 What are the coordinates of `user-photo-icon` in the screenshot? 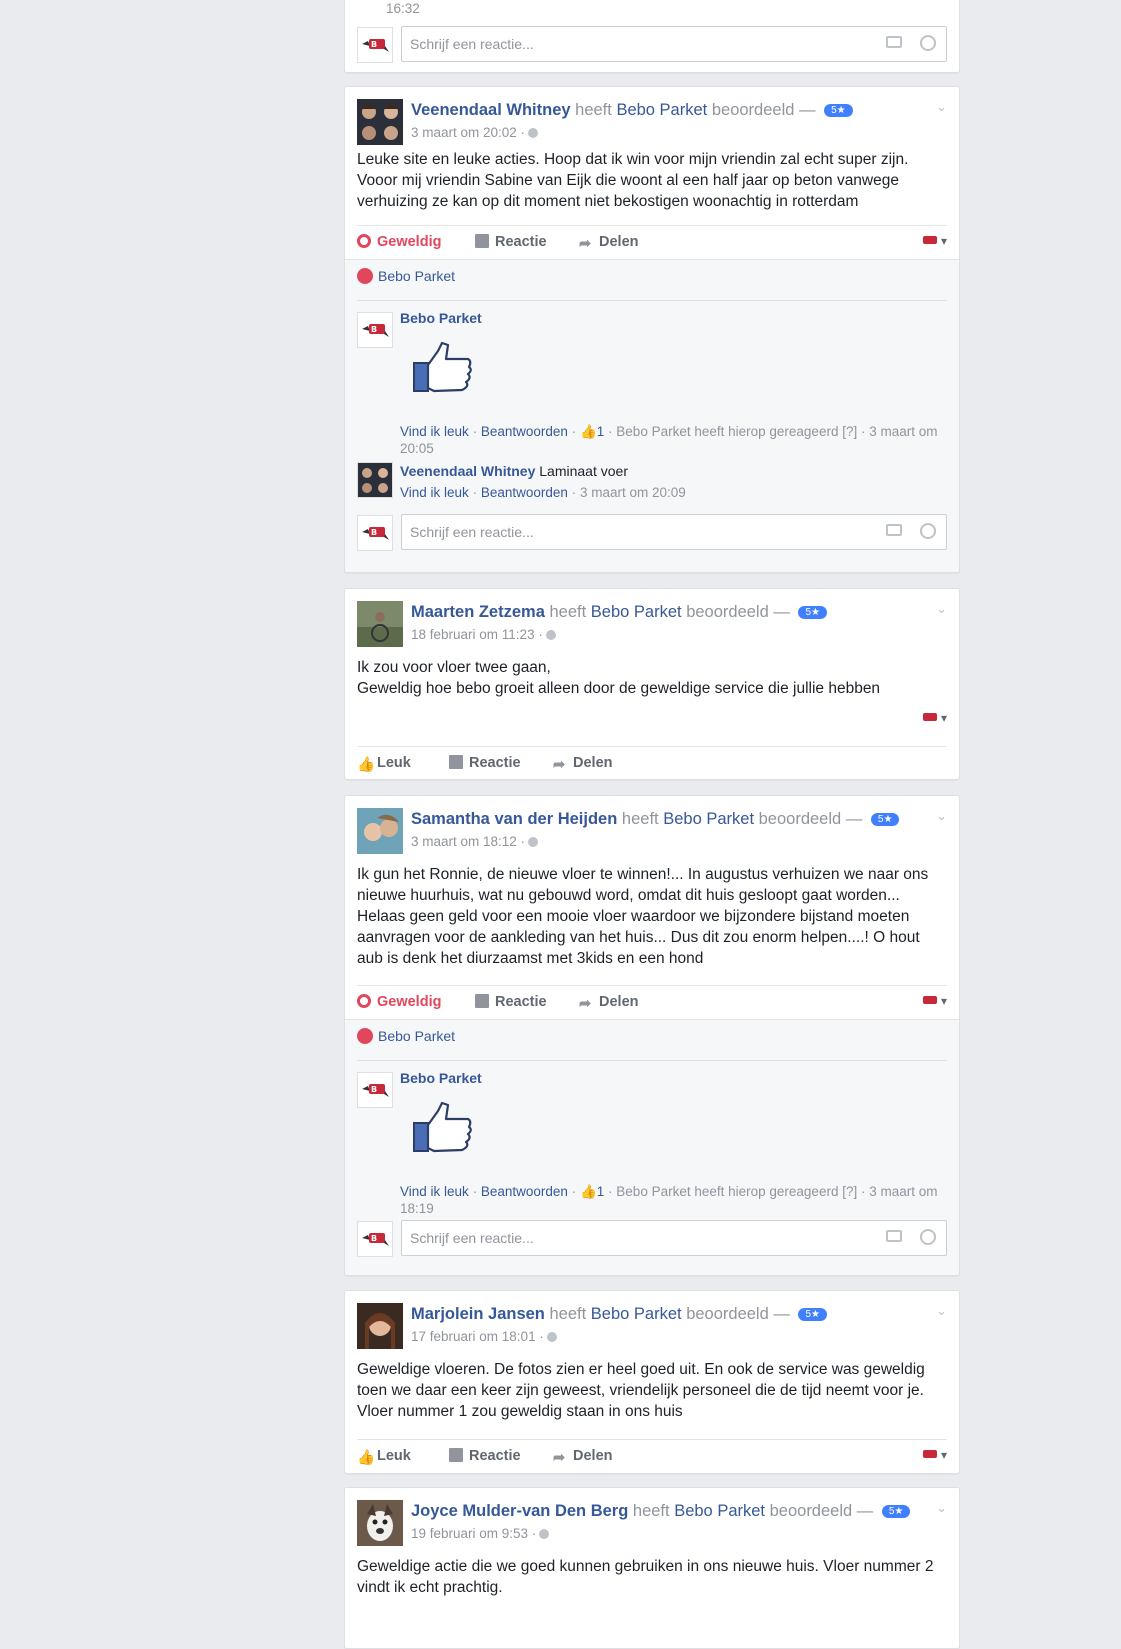 It's located at (380, 1523).